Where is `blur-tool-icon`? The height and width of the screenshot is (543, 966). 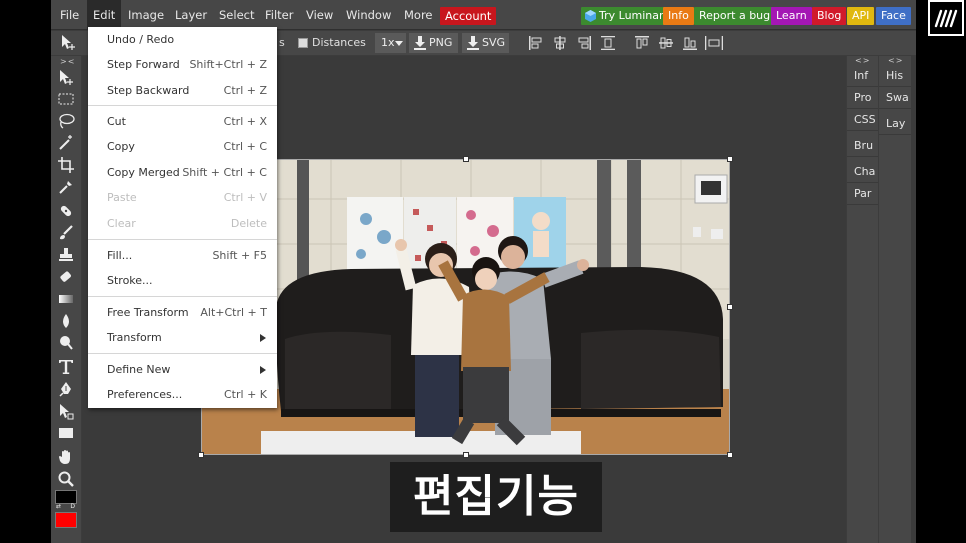 blur-tool-icon is located at coordinates (66, 321).